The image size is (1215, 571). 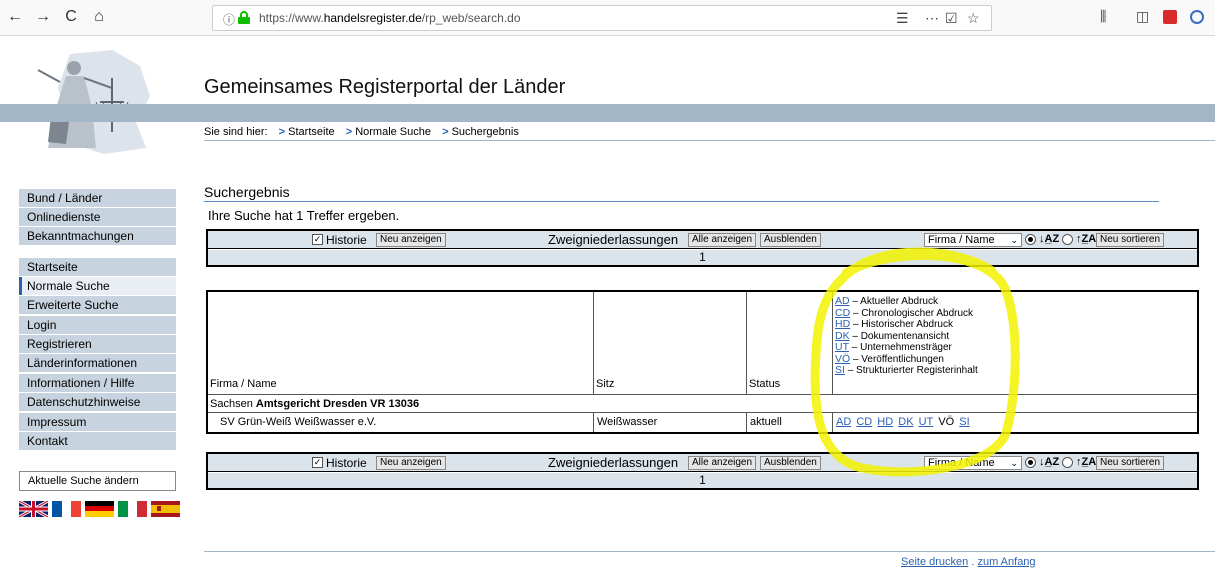 What do you see at coordinates (97, 383) in the screenshot?
I see `sidebar-item-informationen-hilfe: Informationen / Hilfe` at bounding box center [97, 383].